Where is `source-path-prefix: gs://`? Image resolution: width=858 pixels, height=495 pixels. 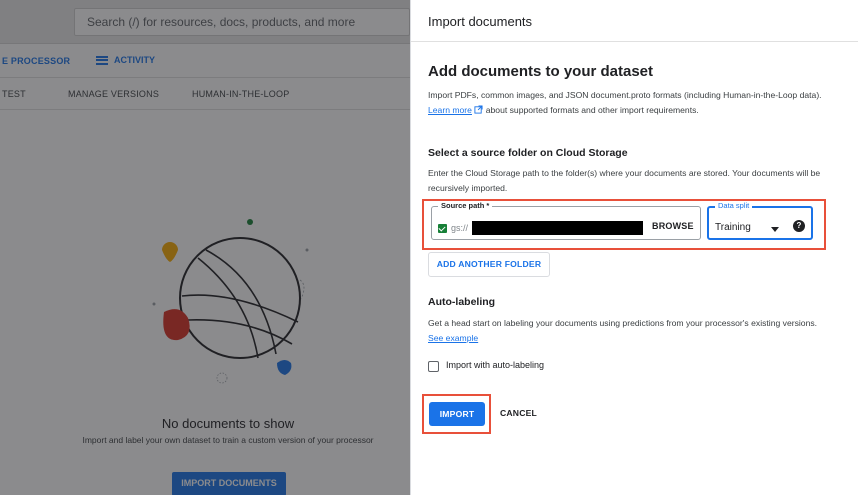 source-path-prefix: gs:// is located at coordinates (460, 228).